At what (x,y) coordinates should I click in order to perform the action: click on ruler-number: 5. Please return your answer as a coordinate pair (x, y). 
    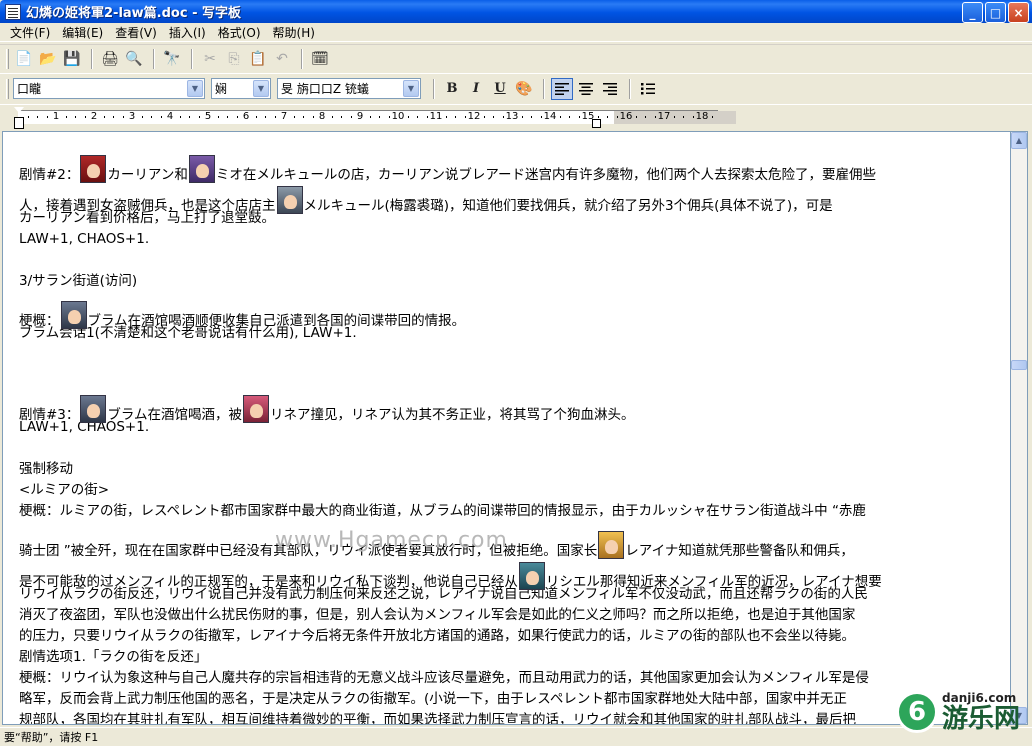
    Looking at the image, I should click on (208, 116).